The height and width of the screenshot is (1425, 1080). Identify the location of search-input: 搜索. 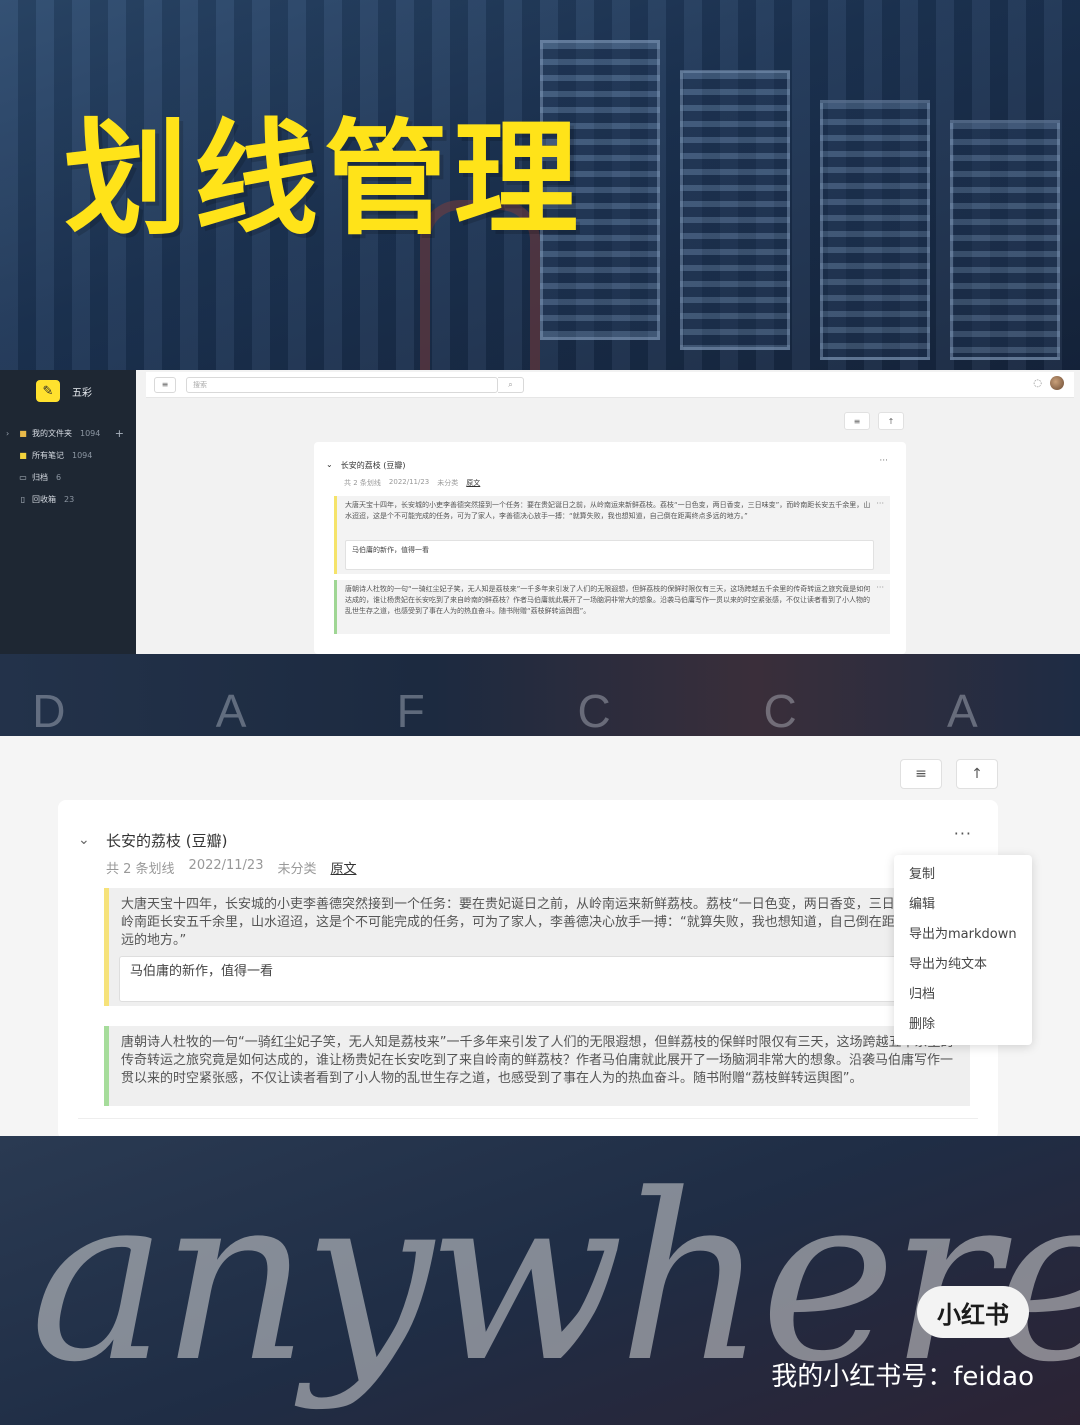
(342, 384).